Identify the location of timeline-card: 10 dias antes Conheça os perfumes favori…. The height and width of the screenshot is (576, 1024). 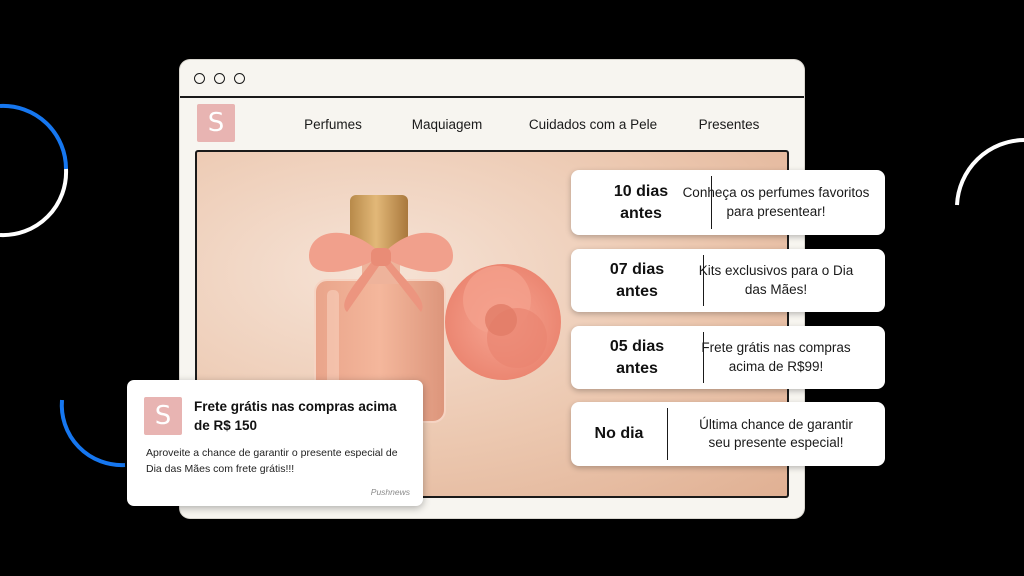
(728, 202).